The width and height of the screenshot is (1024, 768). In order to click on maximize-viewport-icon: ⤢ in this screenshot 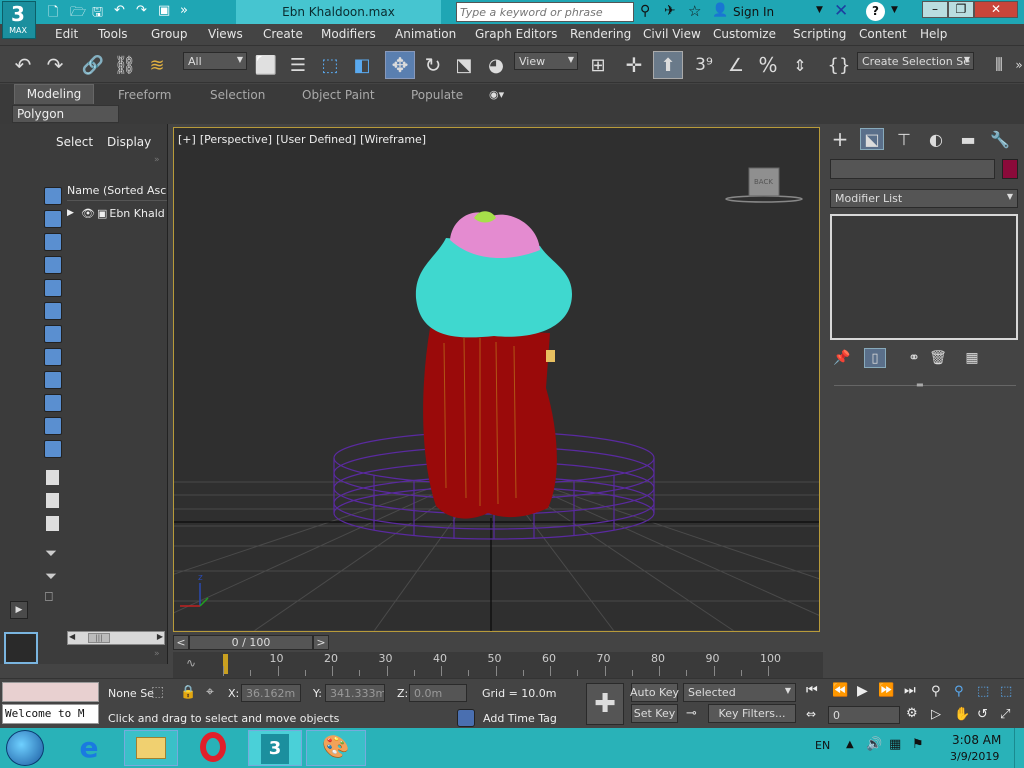, I will do `click(1005, 714)`.